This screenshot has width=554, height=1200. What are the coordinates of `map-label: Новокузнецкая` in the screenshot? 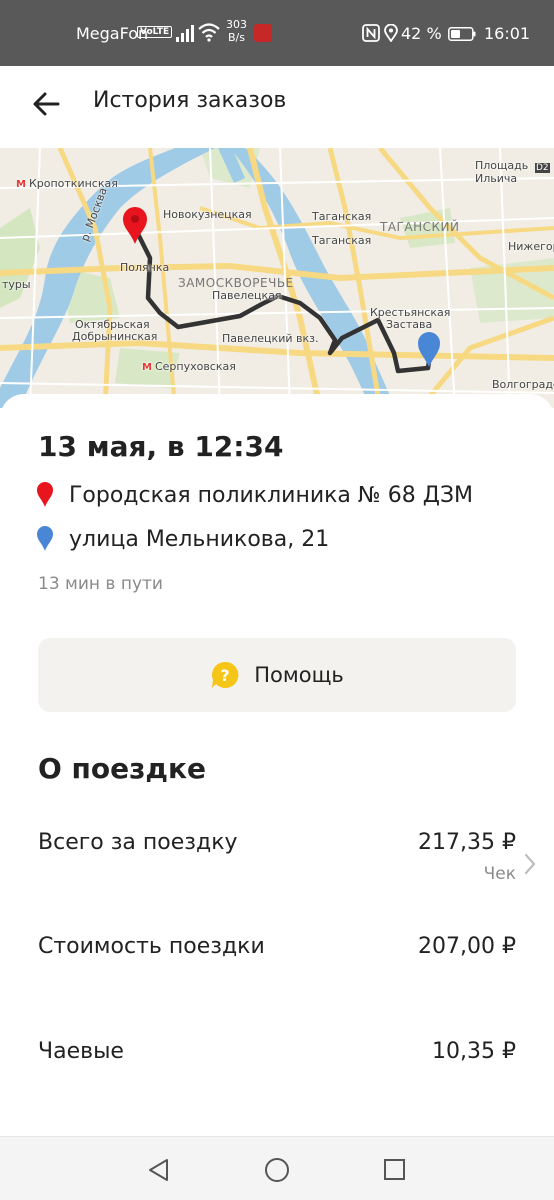 It's located at (207, 214).